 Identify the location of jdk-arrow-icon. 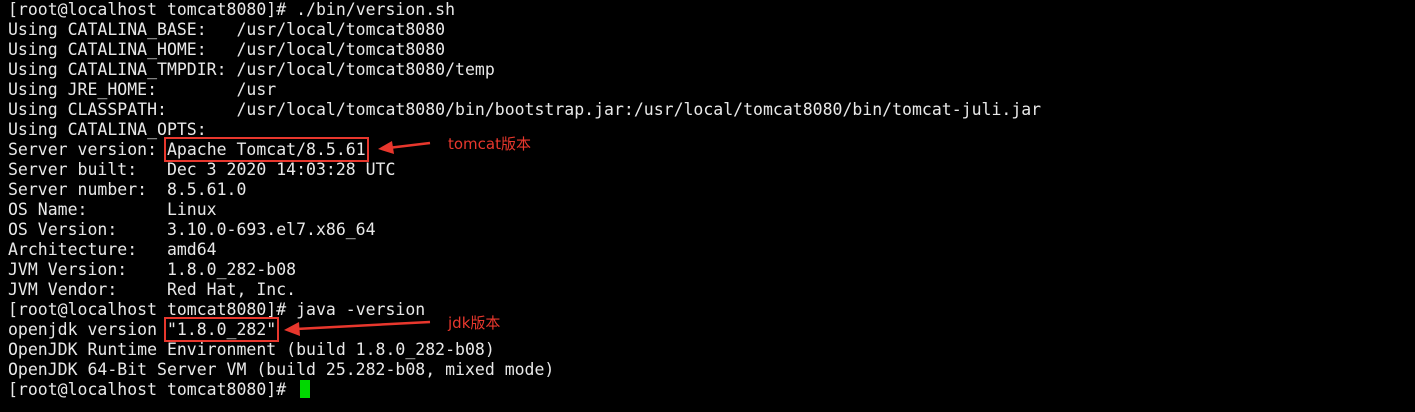
(357, 328).